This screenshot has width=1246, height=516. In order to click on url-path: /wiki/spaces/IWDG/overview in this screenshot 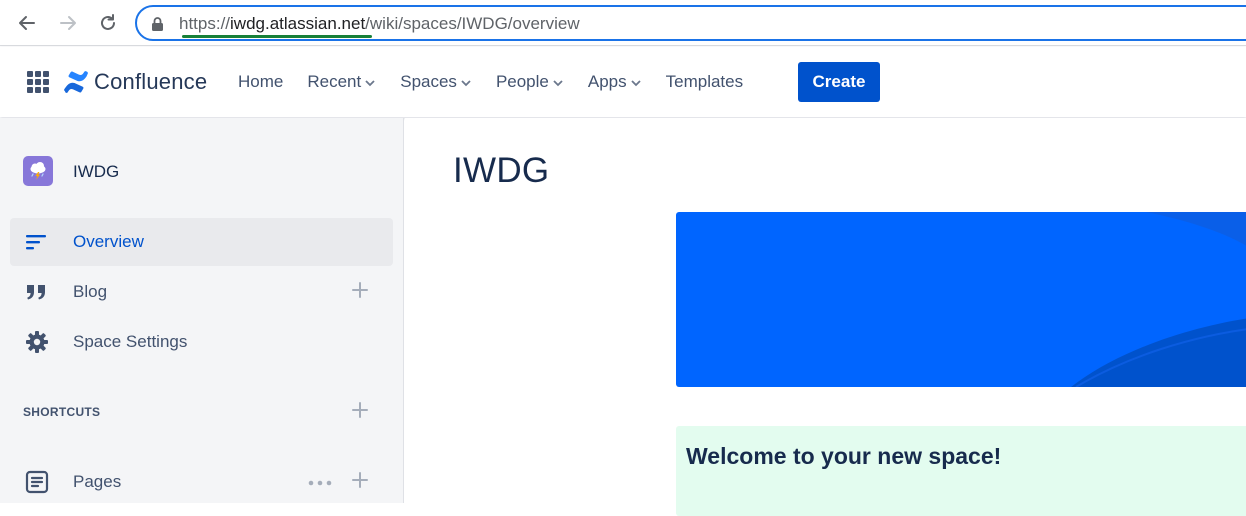, I will do `click(472, 23)`.